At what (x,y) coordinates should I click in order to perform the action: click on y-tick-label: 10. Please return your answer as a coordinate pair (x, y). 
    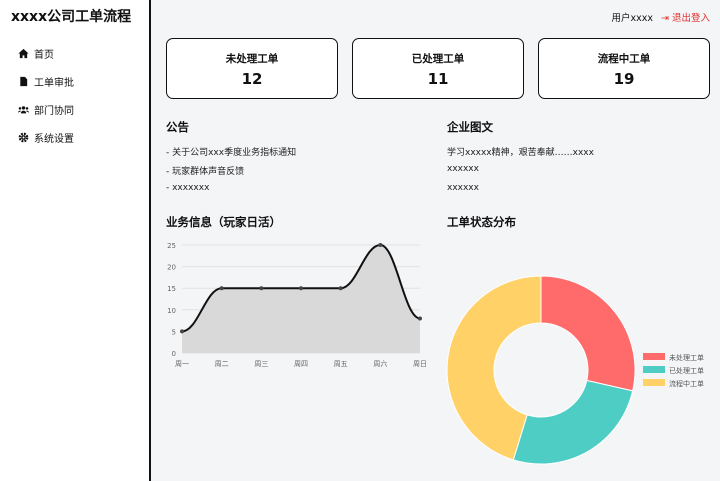
    Looking at the image, I should click on (171, 311).